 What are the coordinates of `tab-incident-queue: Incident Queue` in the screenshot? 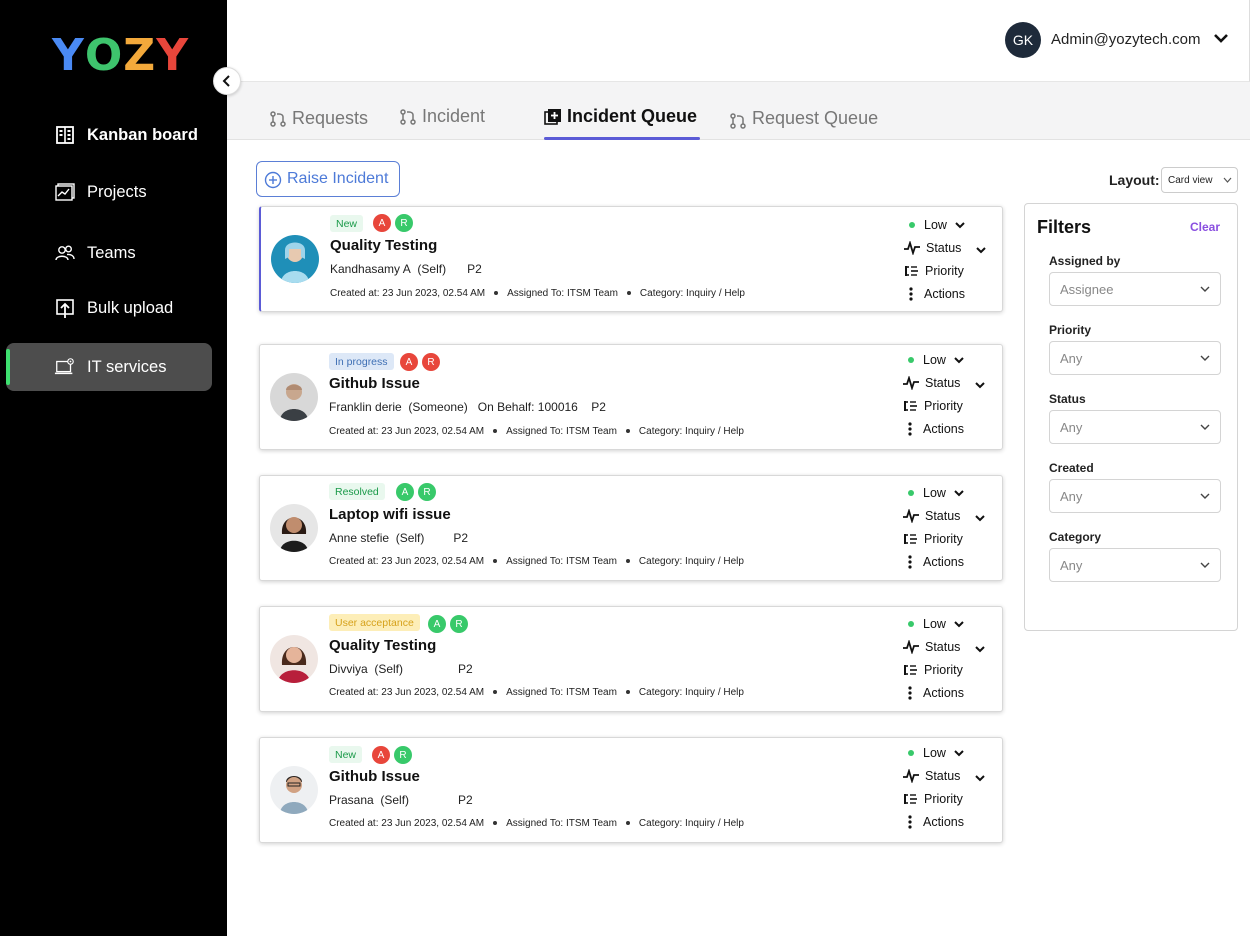 It's located at (620, 116).